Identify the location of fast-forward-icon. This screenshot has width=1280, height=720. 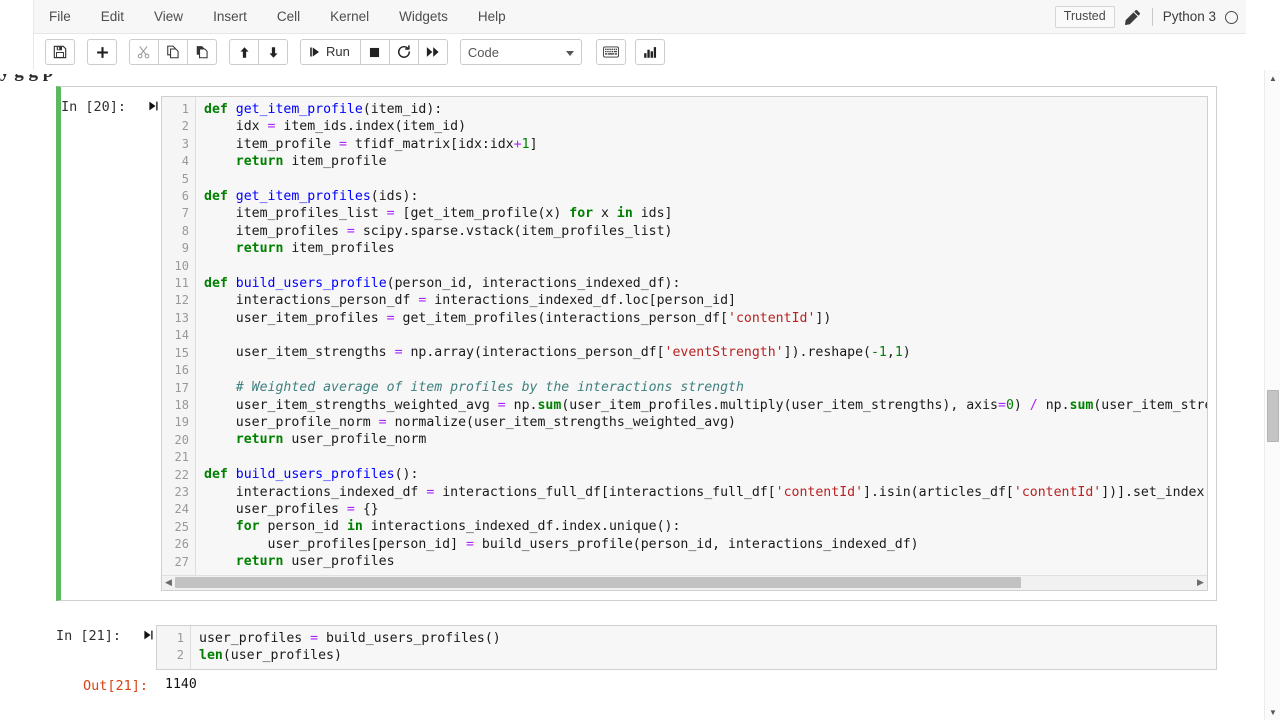
(433, 52).